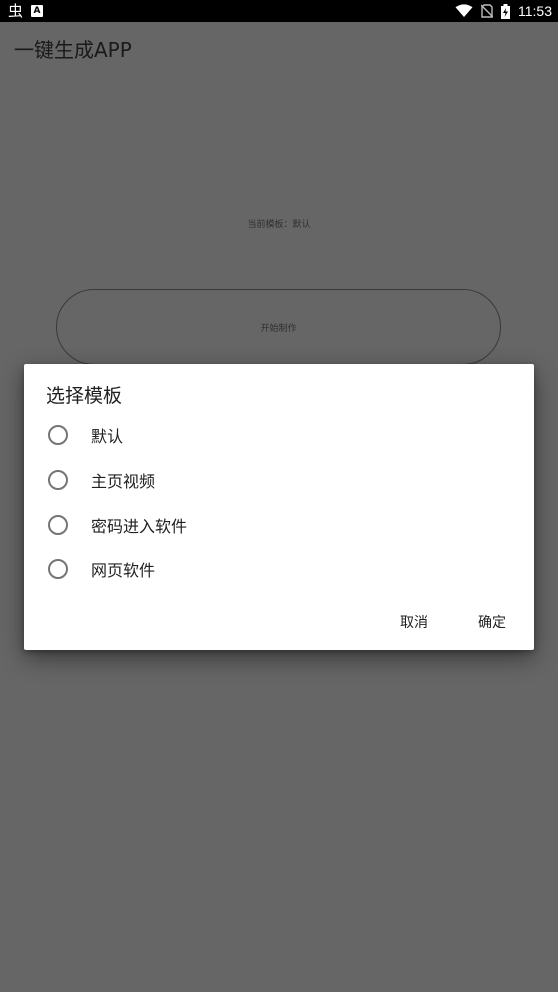  Describe the element at coordinates (84, 396) in the screenshot. I see `dialog-title: 选择模板` at that location.